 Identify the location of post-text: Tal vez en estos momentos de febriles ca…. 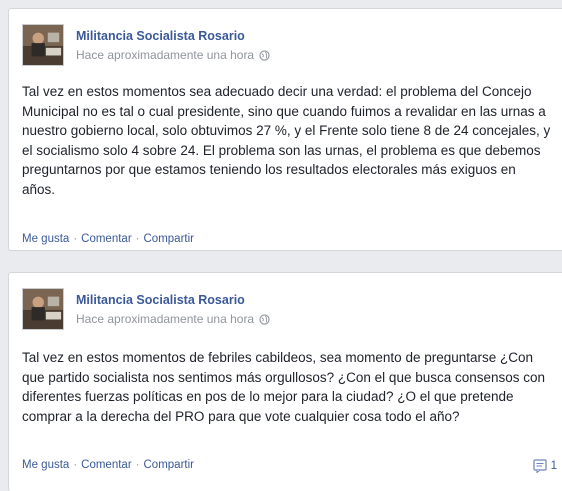
(284, 387).